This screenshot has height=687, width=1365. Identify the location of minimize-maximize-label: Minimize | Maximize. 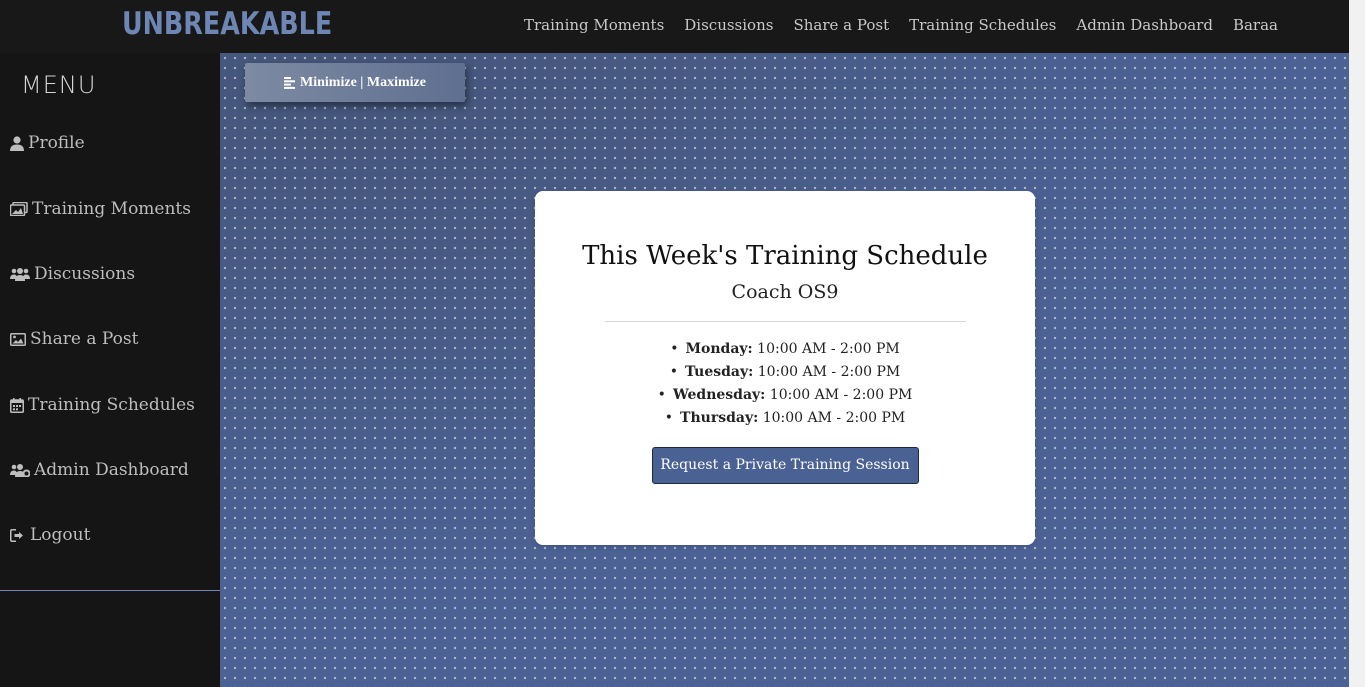
(363, 82).